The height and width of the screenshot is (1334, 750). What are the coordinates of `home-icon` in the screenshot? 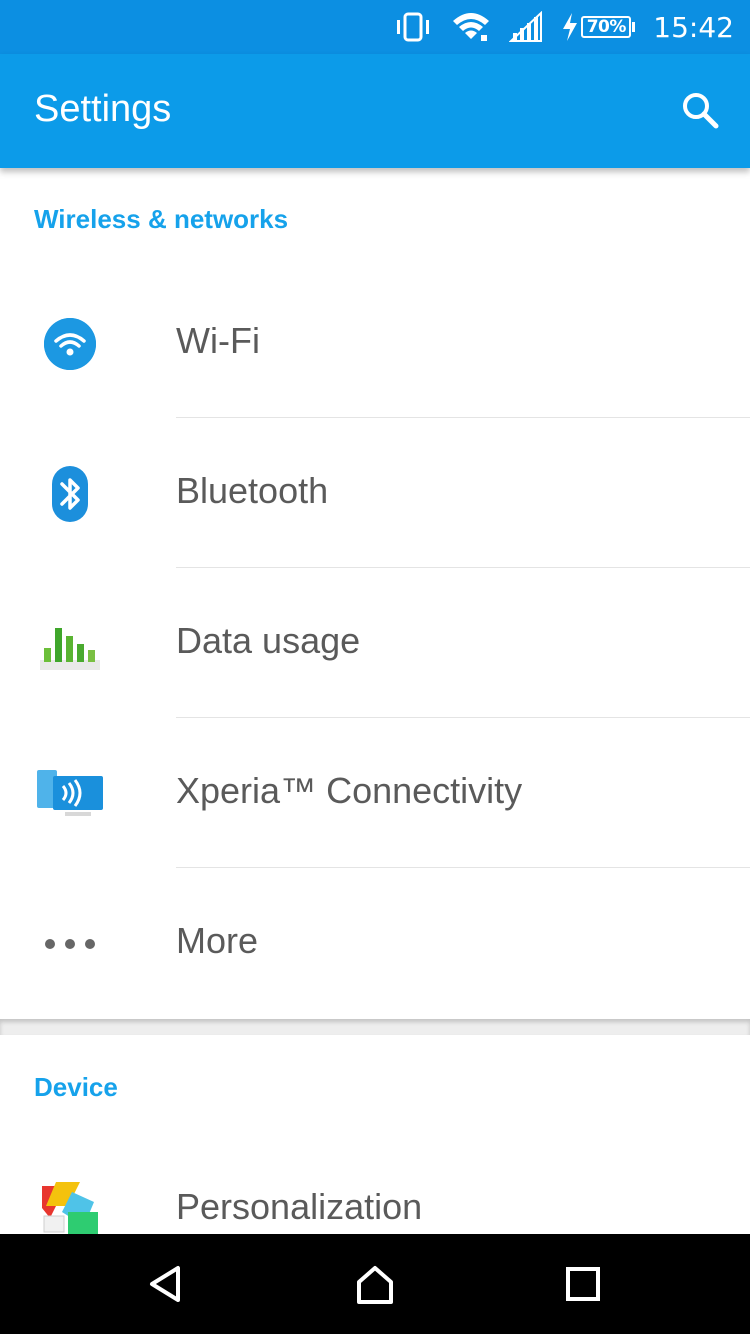 It's located at (375, 1285).